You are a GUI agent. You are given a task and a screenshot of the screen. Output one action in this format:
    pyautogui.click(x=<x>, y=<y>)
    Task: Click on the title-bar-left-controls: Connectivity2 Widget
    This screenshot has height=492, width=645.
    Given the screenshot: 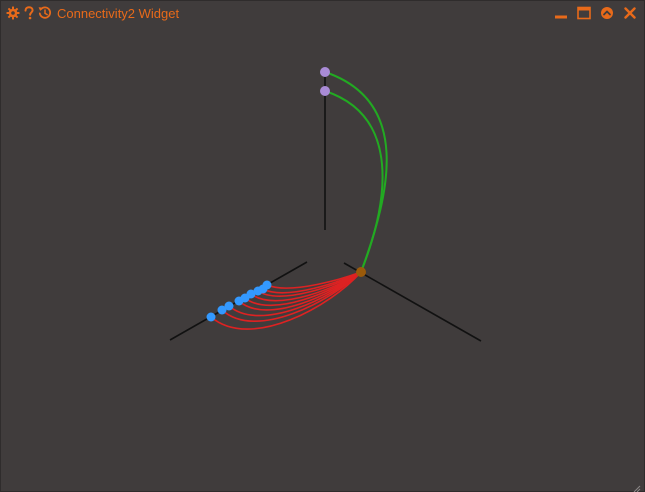 What is the action you would take?
    pyautogui.click(x=90, y=13)
    